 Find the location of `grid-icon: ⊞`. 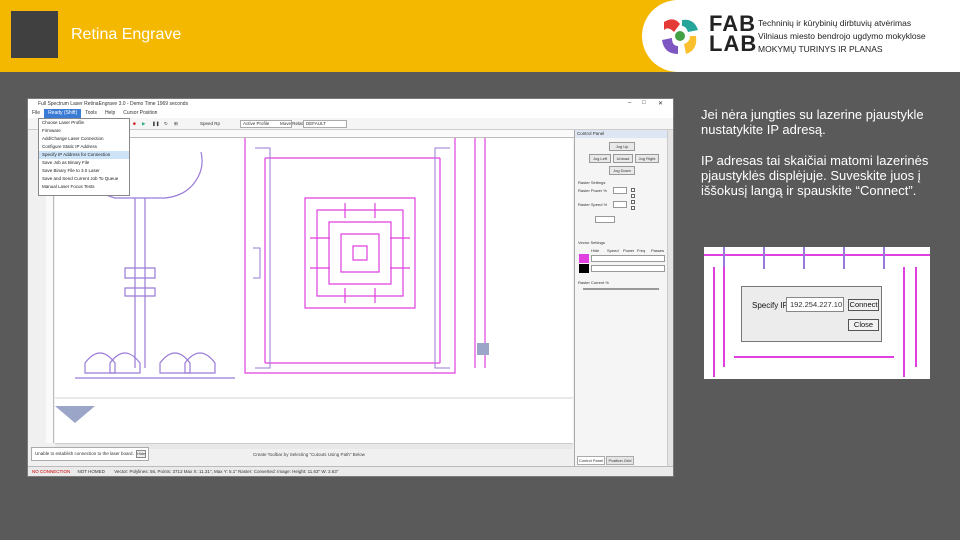

grid-icon: ⊞ is located at coordinates (176, 124).